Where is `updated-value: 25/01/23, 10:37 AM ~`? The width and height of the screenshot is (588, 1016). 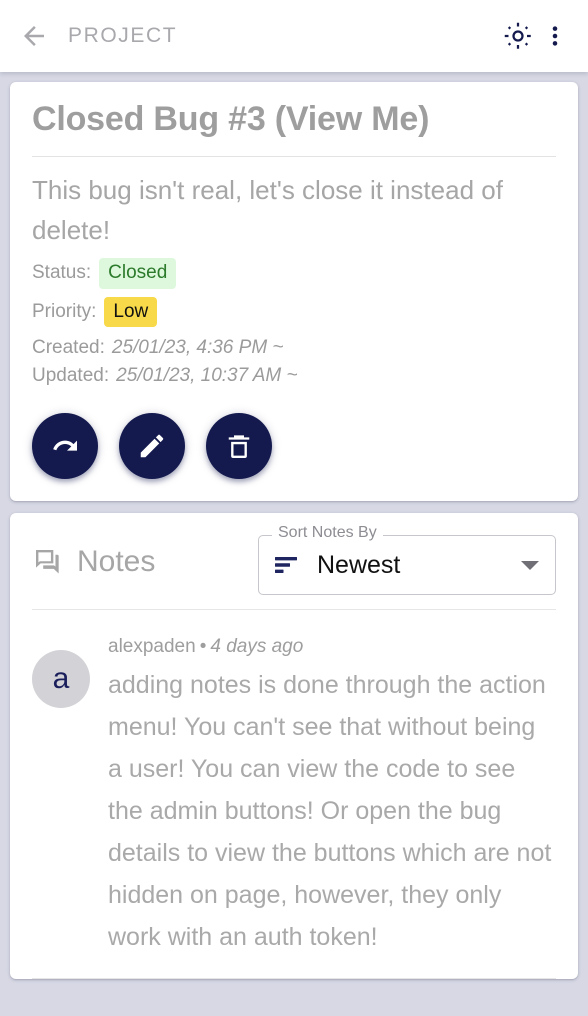 updated-value: 25/01/23, 10:37 AM ~ is located at coordinates (207, 376).